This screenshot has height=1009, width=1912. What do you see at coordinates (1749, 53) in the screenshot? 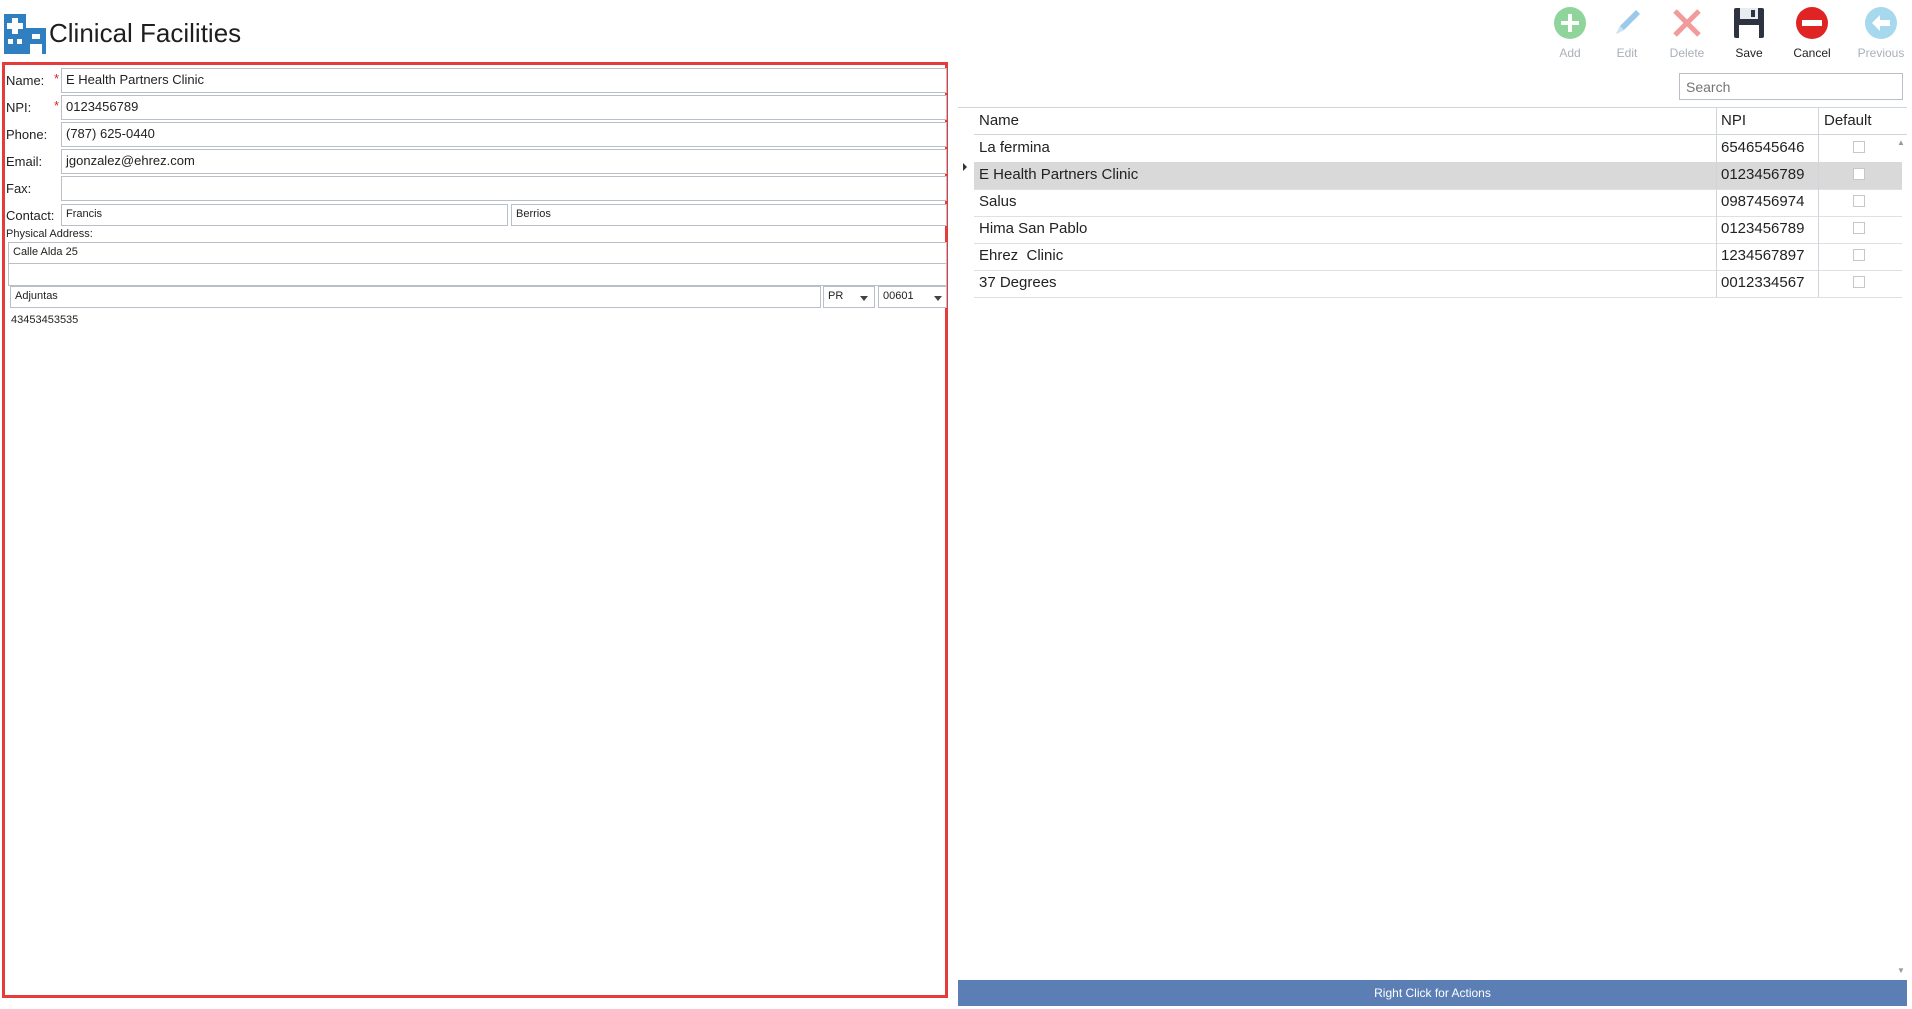
I see `save-label: Save` at bounding box center [1749, 53].